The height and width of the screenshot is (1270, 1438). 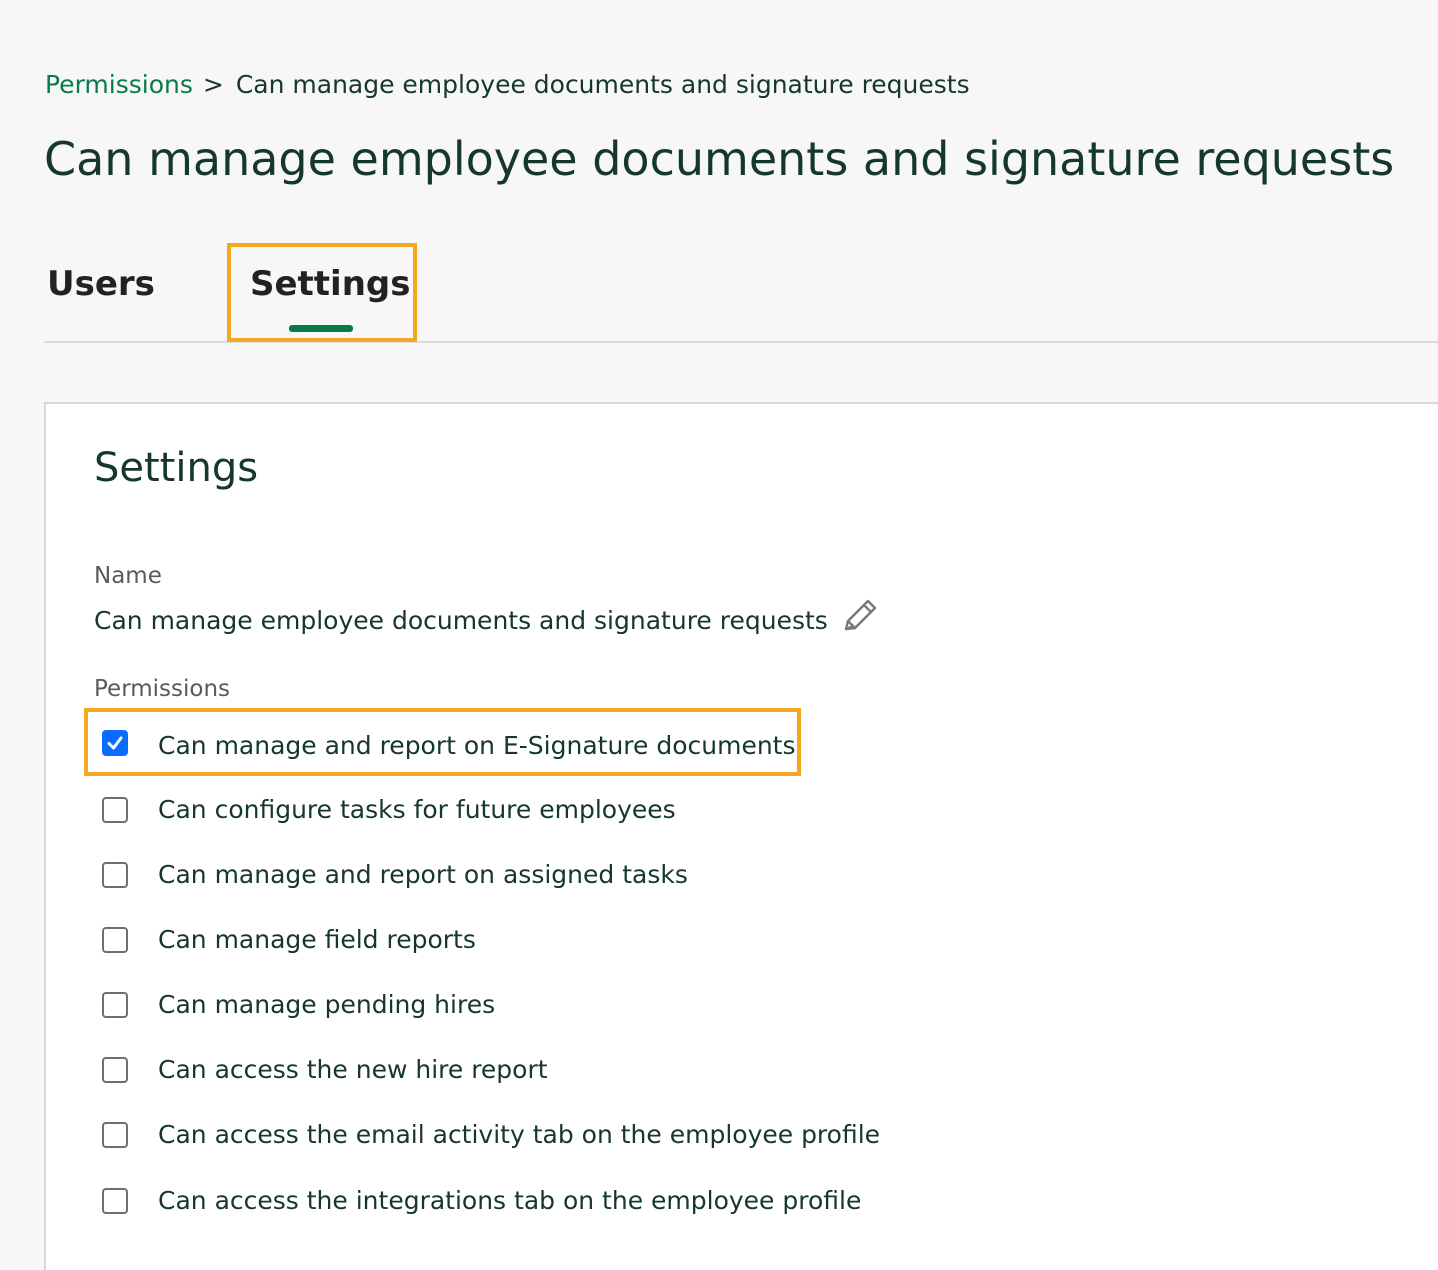 I want to click on active-tab-indicator, so click(x=321, y=328).